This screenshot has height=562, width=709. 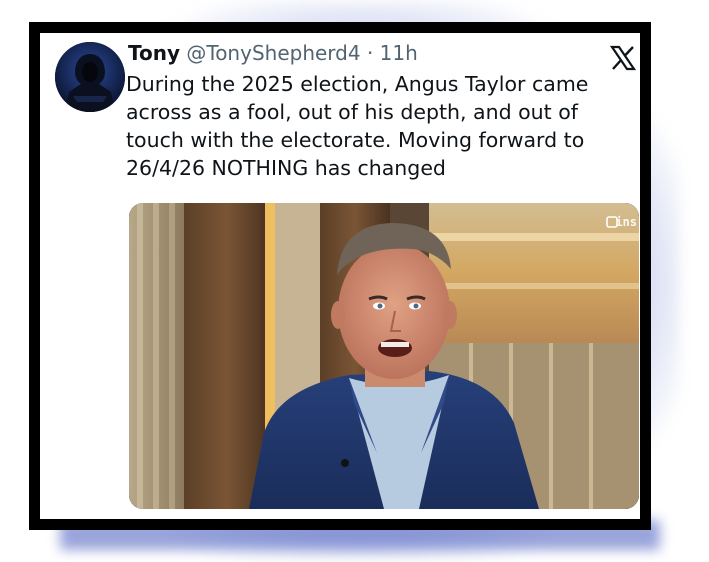 I want to click on hooded-figure-avatar-image, so click(x=90, y=77).